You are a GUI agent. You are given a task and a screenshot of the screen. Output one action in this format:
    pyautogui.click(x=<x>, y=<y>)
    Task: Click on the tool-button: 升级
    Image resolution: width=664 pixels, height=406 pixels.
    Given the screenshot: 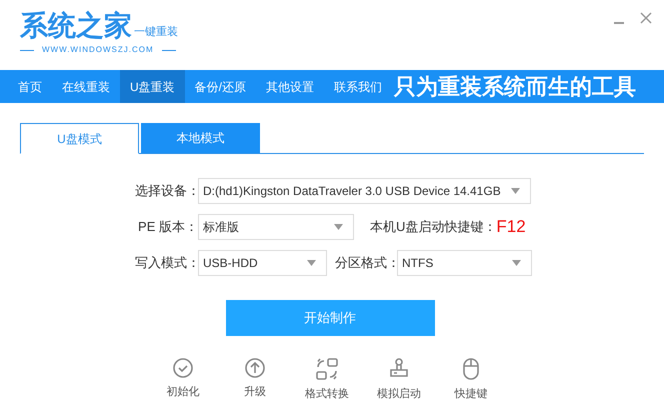 What is the action you would take?
    pyautogui.click(x=255, y=380)
    